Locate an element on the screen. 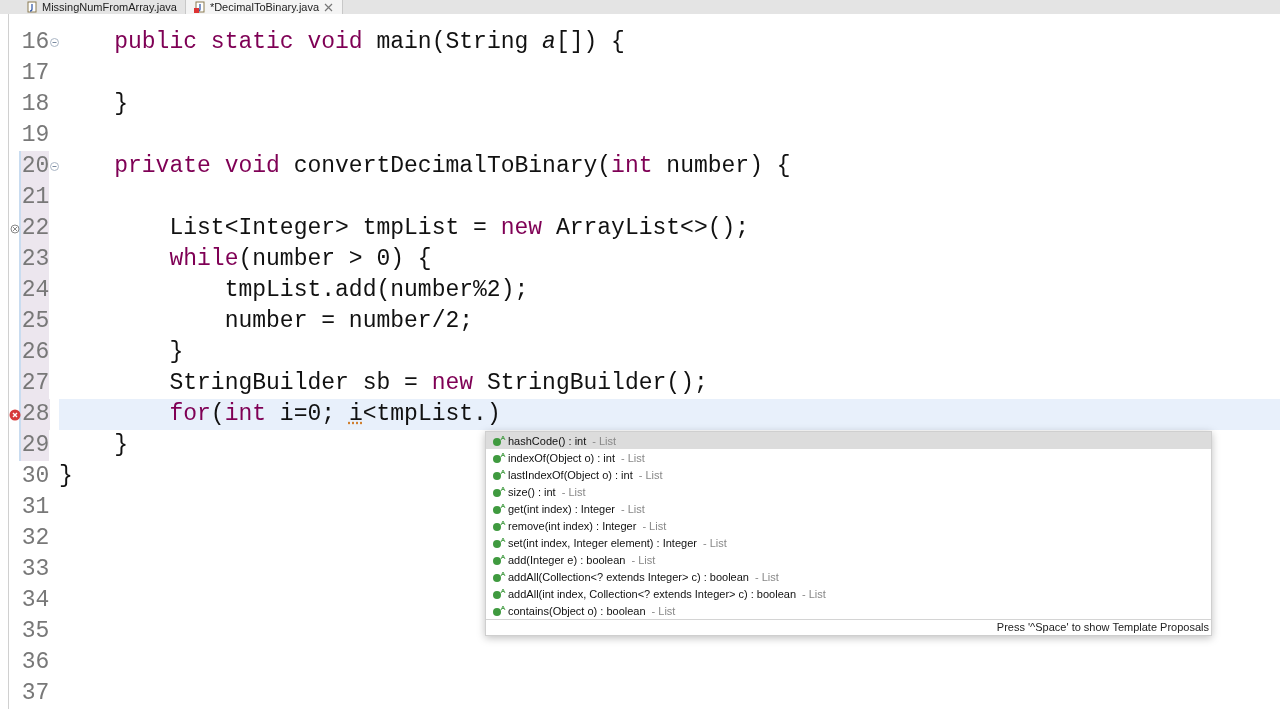 The image size is (1280, 720). code-line: private void convertDecimalToBinary(int number) { is located at coordinates (452, 166).